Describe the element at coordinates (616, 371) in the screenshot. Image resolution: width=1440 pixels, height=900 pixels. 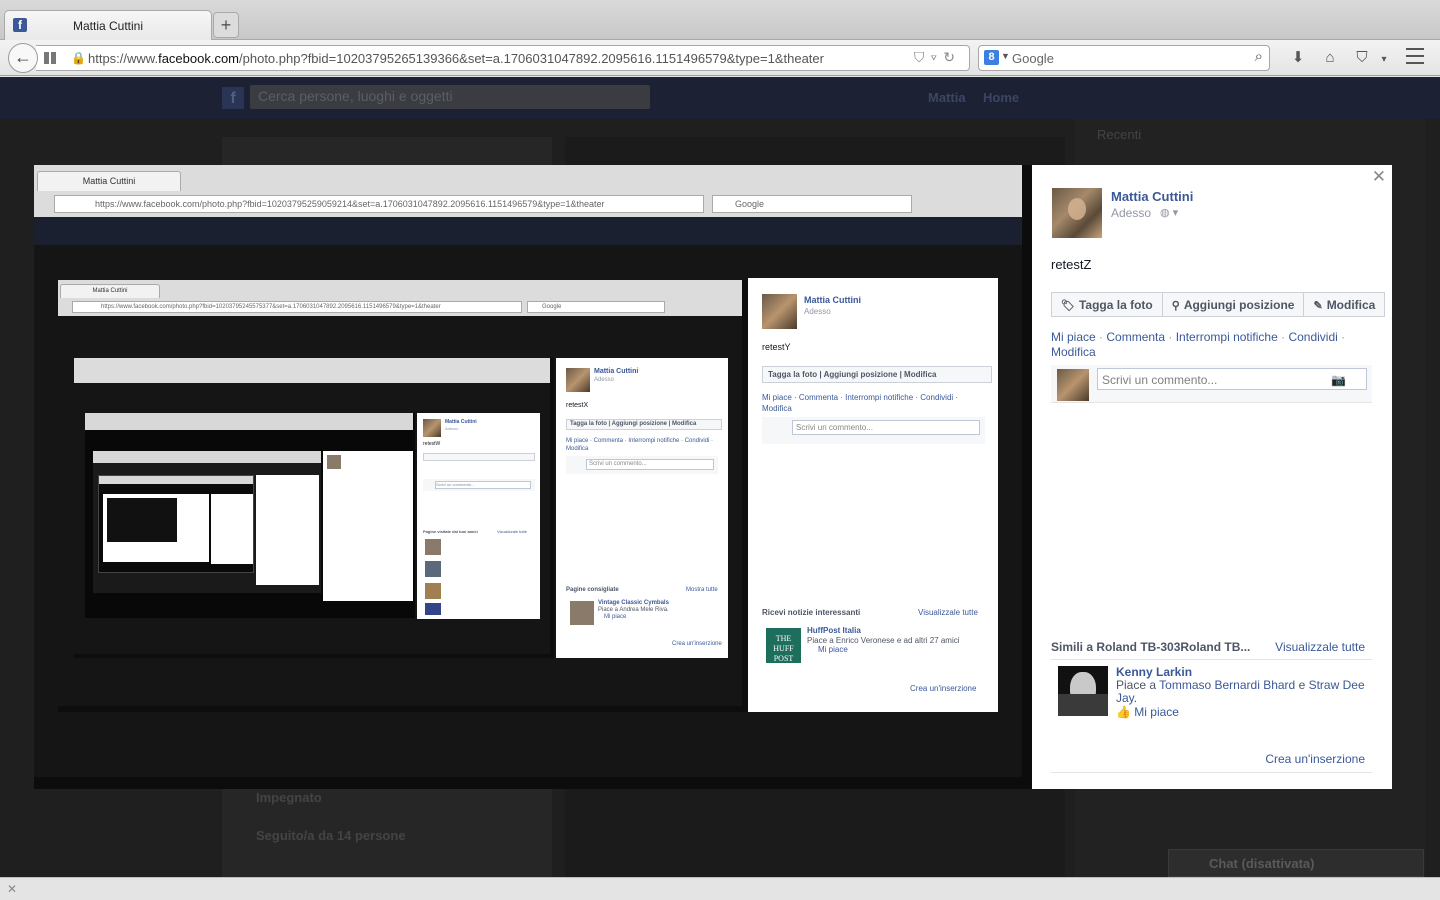
I see `nested2-author: Mattia Cuttini` at that location.